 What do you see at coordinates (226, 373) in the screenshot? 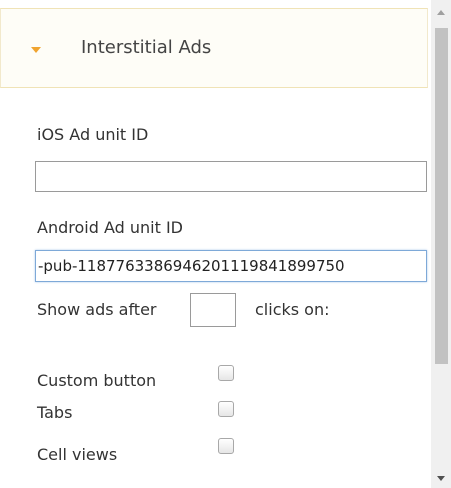
I see `custom-button-checkbox` at bounding box center [226, 373].